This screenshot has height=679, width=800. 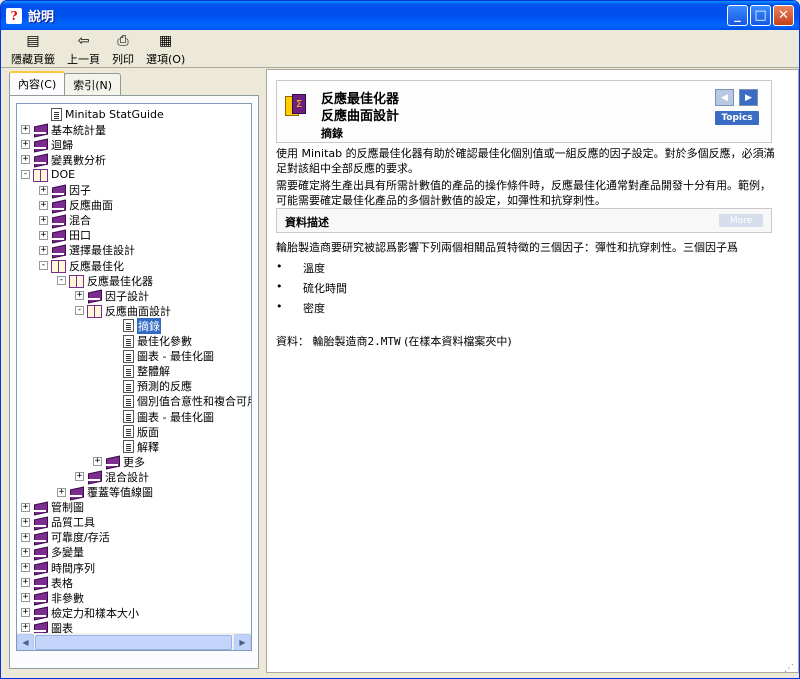 What do you see at coordinates (67, 507) in the screenshot?
I see `tree-item-label: 管制圖` at bounding box center [67, 507].